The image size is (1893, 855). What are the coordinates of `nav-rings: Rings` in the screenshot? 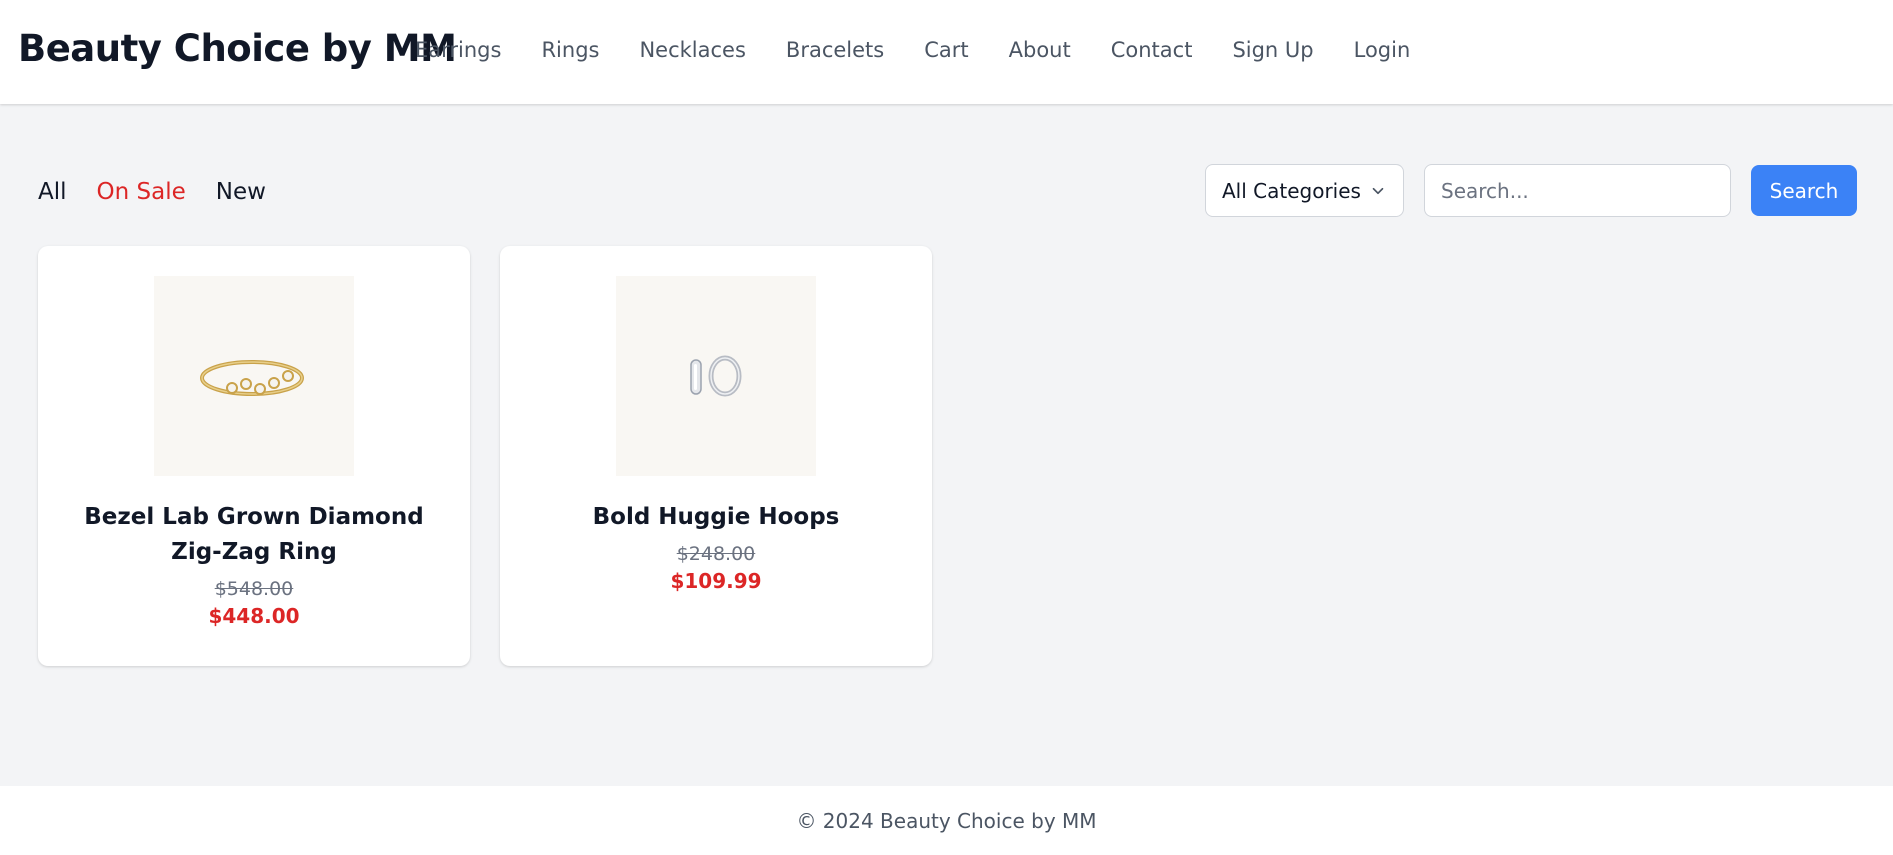 It's located at (570, 50).